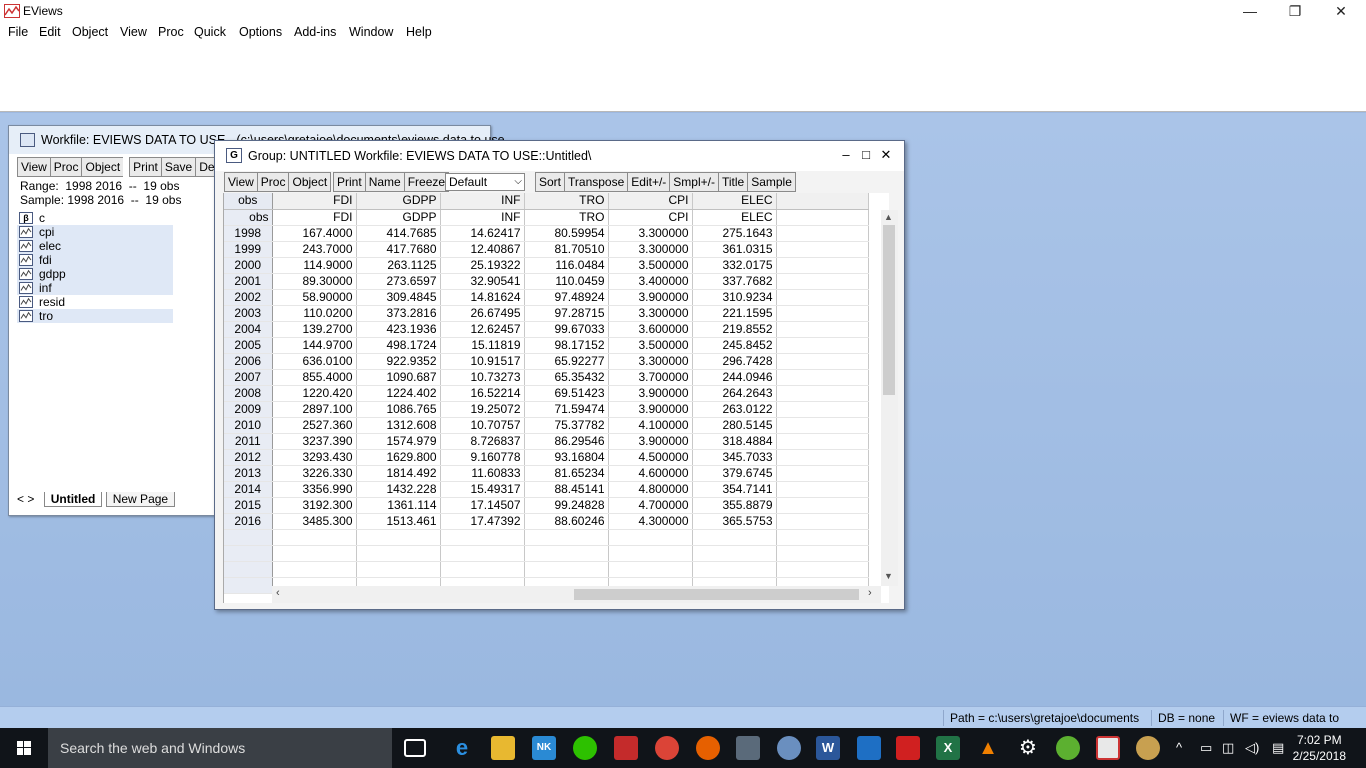  I want to click on data-cell: 3226.330, so click(314, 473).